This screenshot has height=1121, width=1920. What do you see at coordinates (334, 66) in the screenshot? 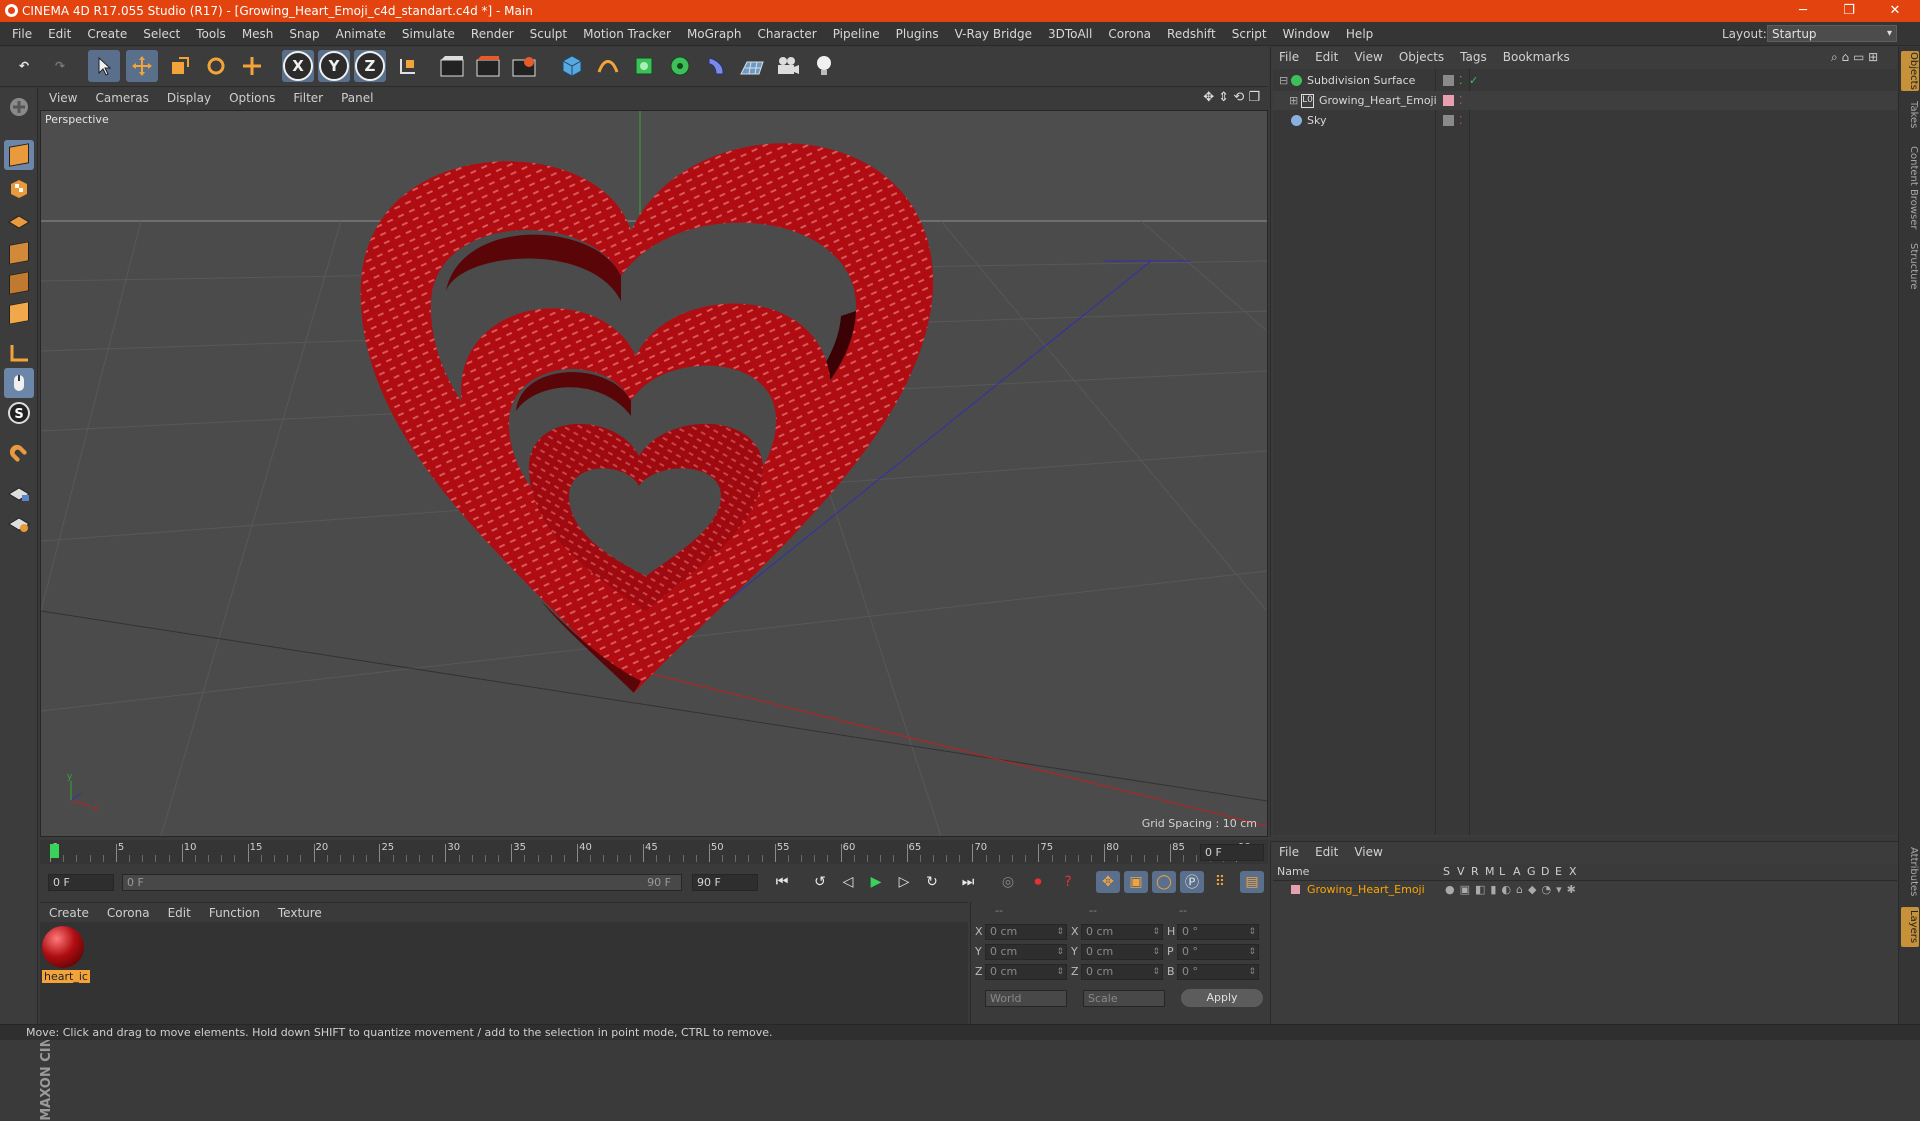
I see `y-axis-lock-button: Y` at bounding box center [334, 66].